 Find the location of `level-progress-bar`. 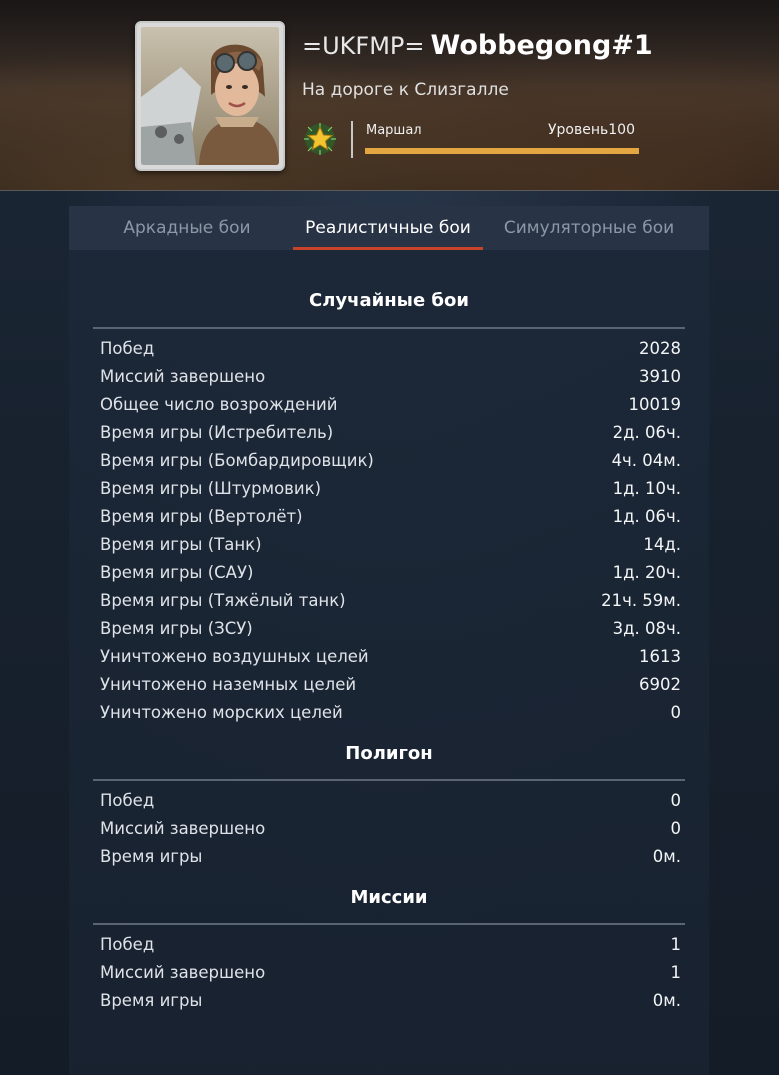

level-progress-bar is located at coordinates (502, 151).